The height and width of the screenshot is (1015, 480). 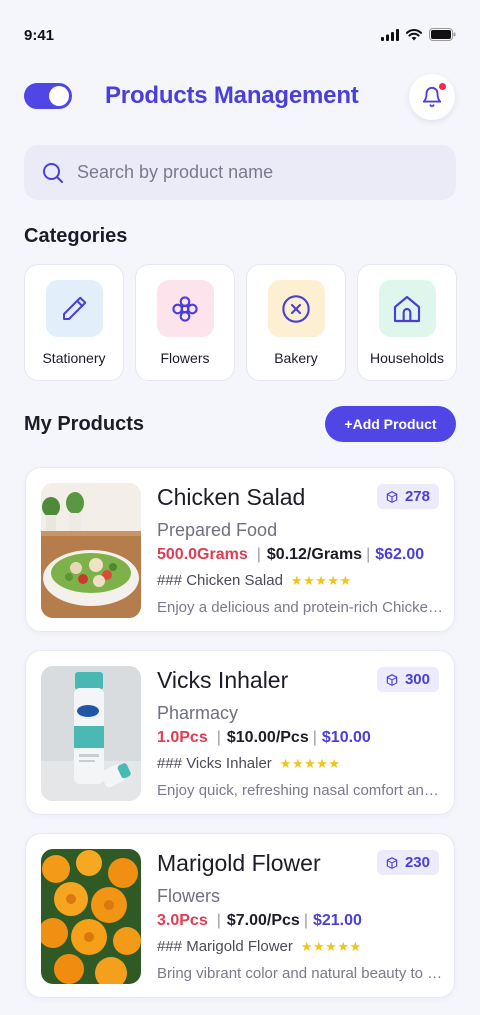 I want to click on category-stationery: Stationery, so click(x=74, y=322).